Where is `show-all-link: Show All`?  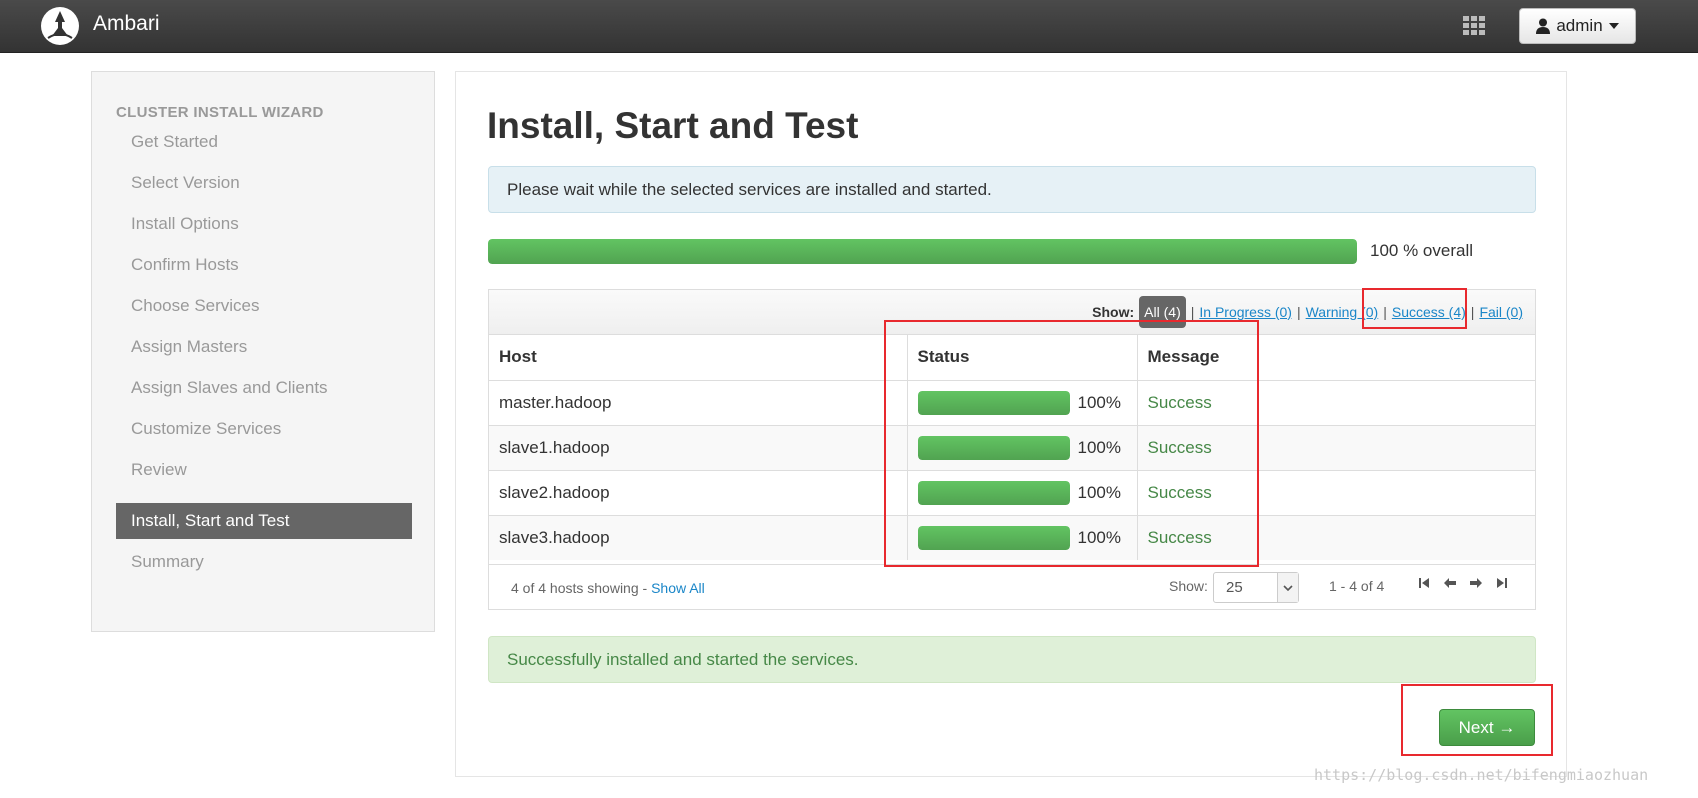
show-all-link: Show All is located at coordinates (678, 588).